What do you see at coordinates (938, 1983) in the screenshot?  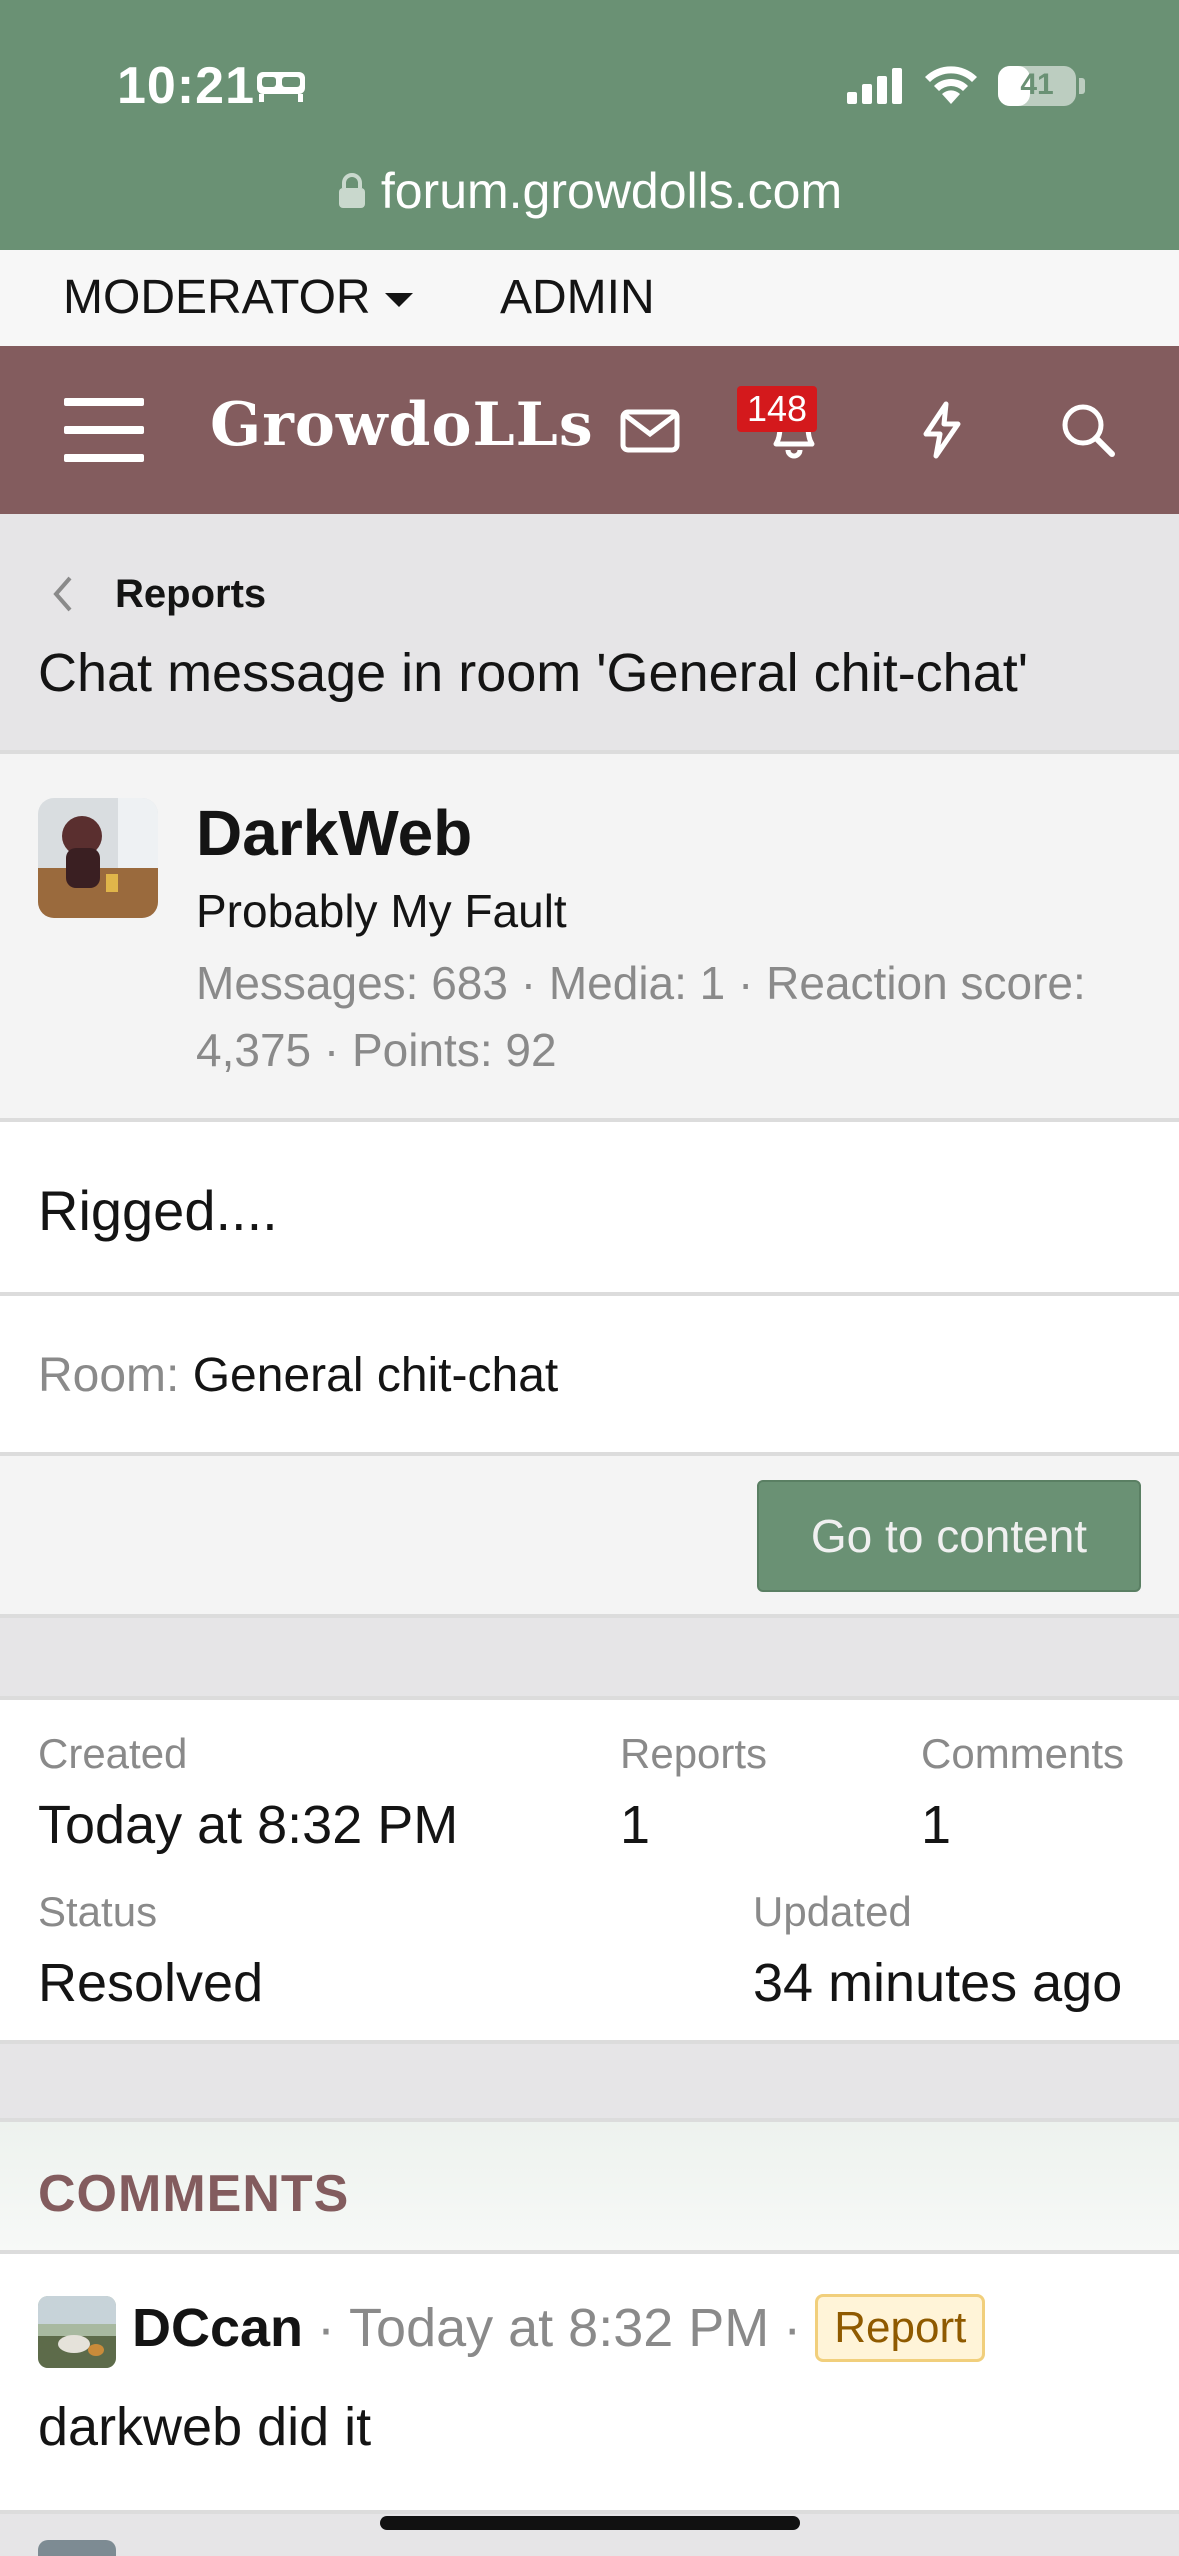 I see `updated-value: 34 minutes ago` at bounding box center [938, 1983].